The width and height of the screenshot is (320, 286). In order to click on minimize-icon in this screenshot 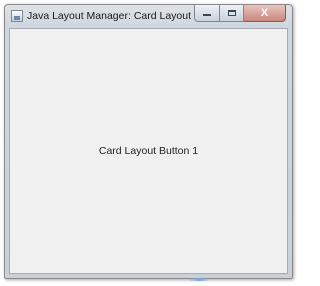, I will do `click(207, 15)`.